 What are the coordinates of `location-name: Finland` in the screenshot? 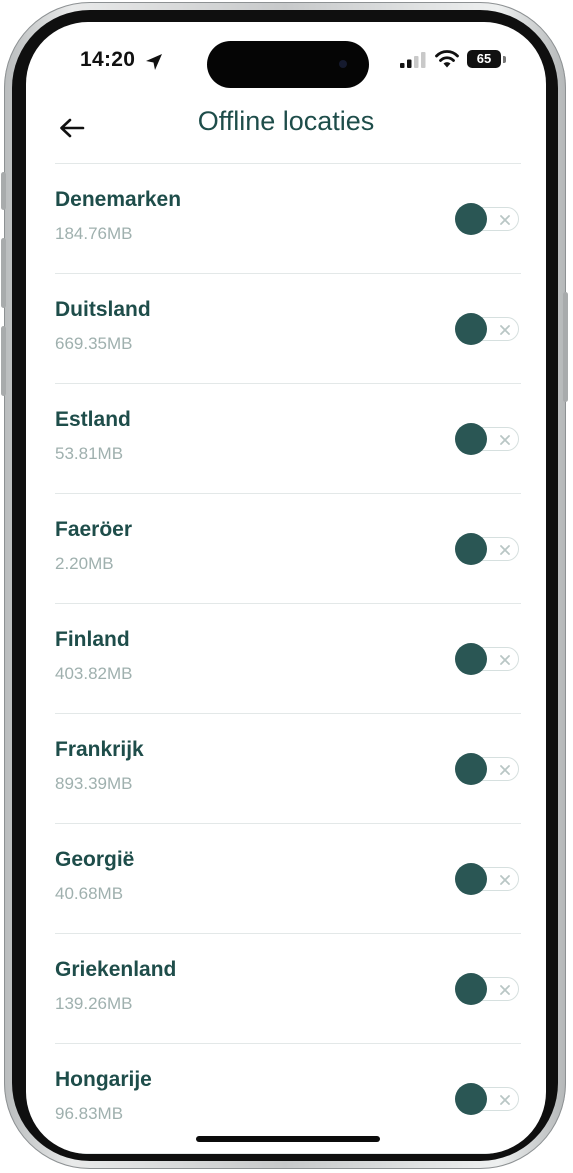 It's located at (92, 639).